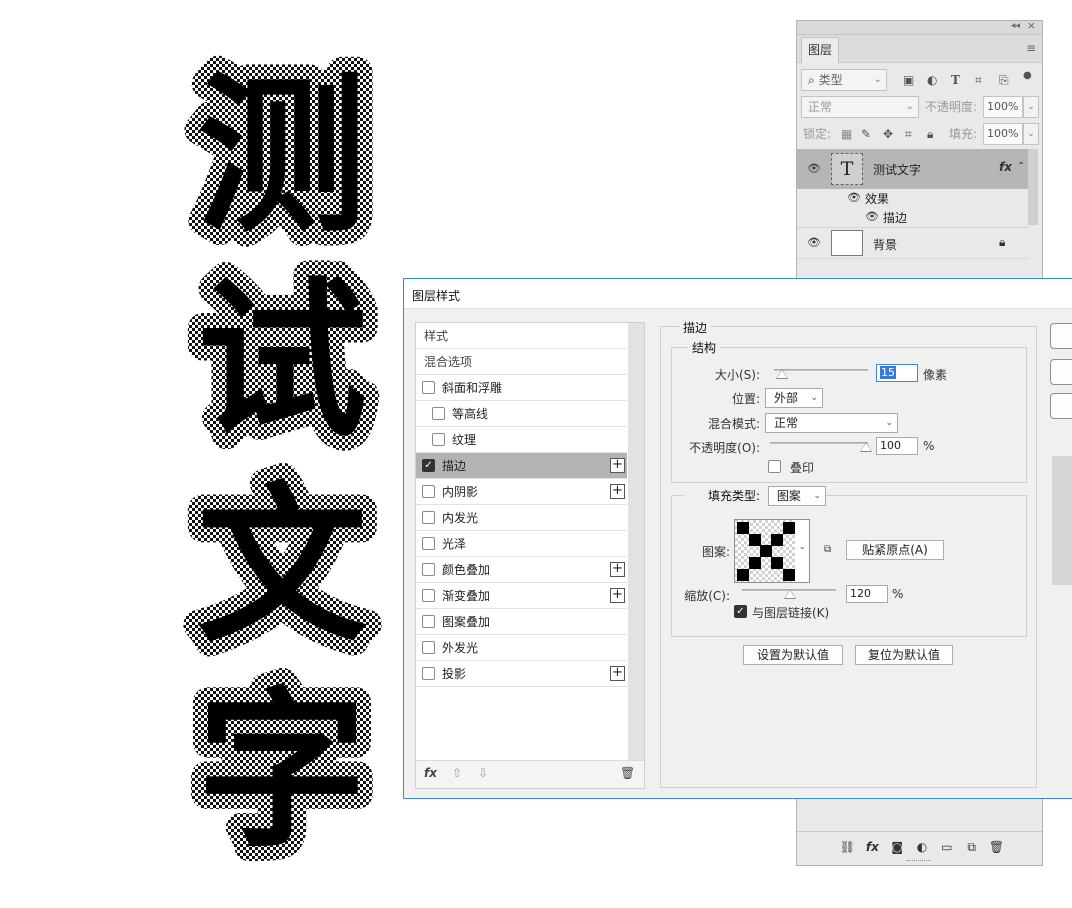 The width and height of the screenshot is (1072, 908). What do you see at coordinates (1061, 336) in the screenshot?
I see `ok-button` at bounding box center [1061, 336].